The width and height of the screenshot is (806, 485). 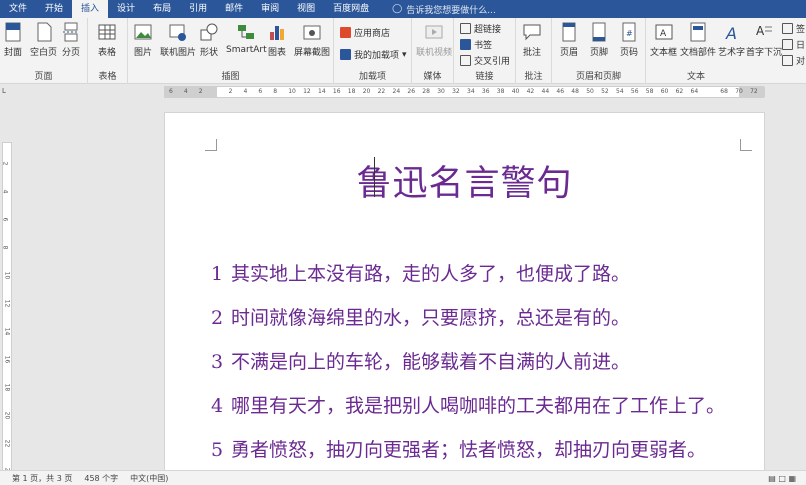 What do you see at coordinates (432, 77) in the screenshot?
I see `group-media-label: 媒体` at bounding box center [432, 77].